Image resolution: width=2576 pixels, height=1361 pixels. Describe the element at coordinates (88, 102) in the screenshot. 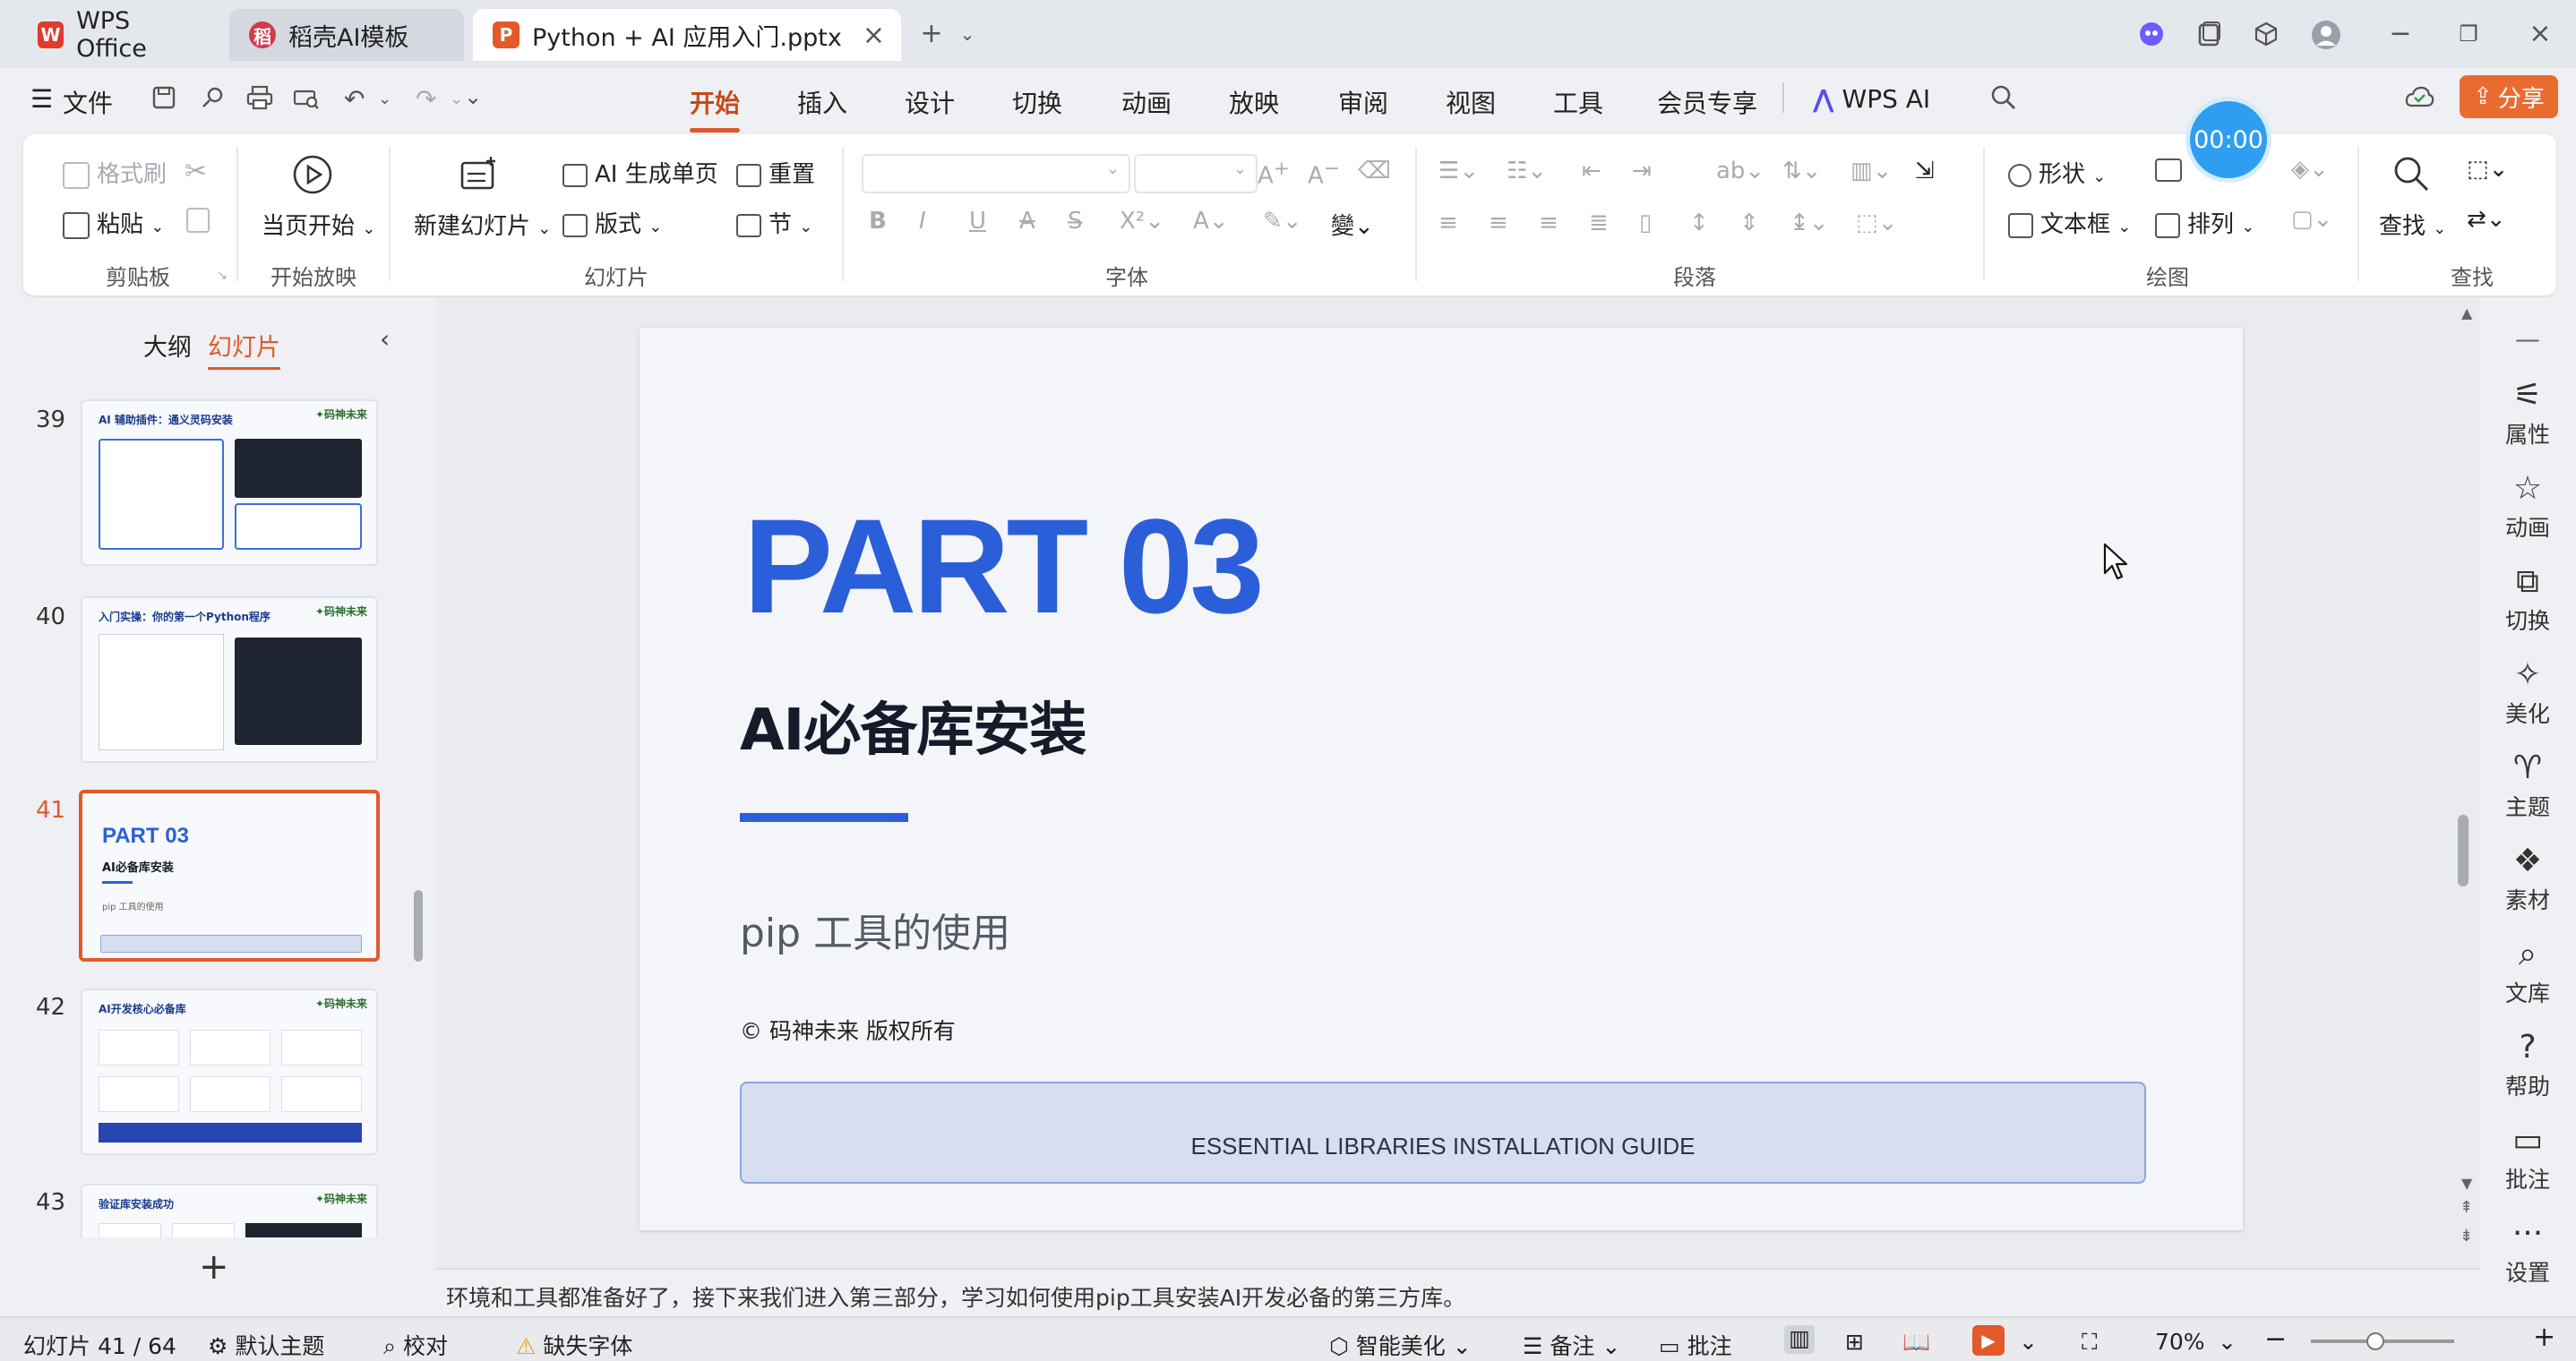

I see `menu-file: 文件` at that location.